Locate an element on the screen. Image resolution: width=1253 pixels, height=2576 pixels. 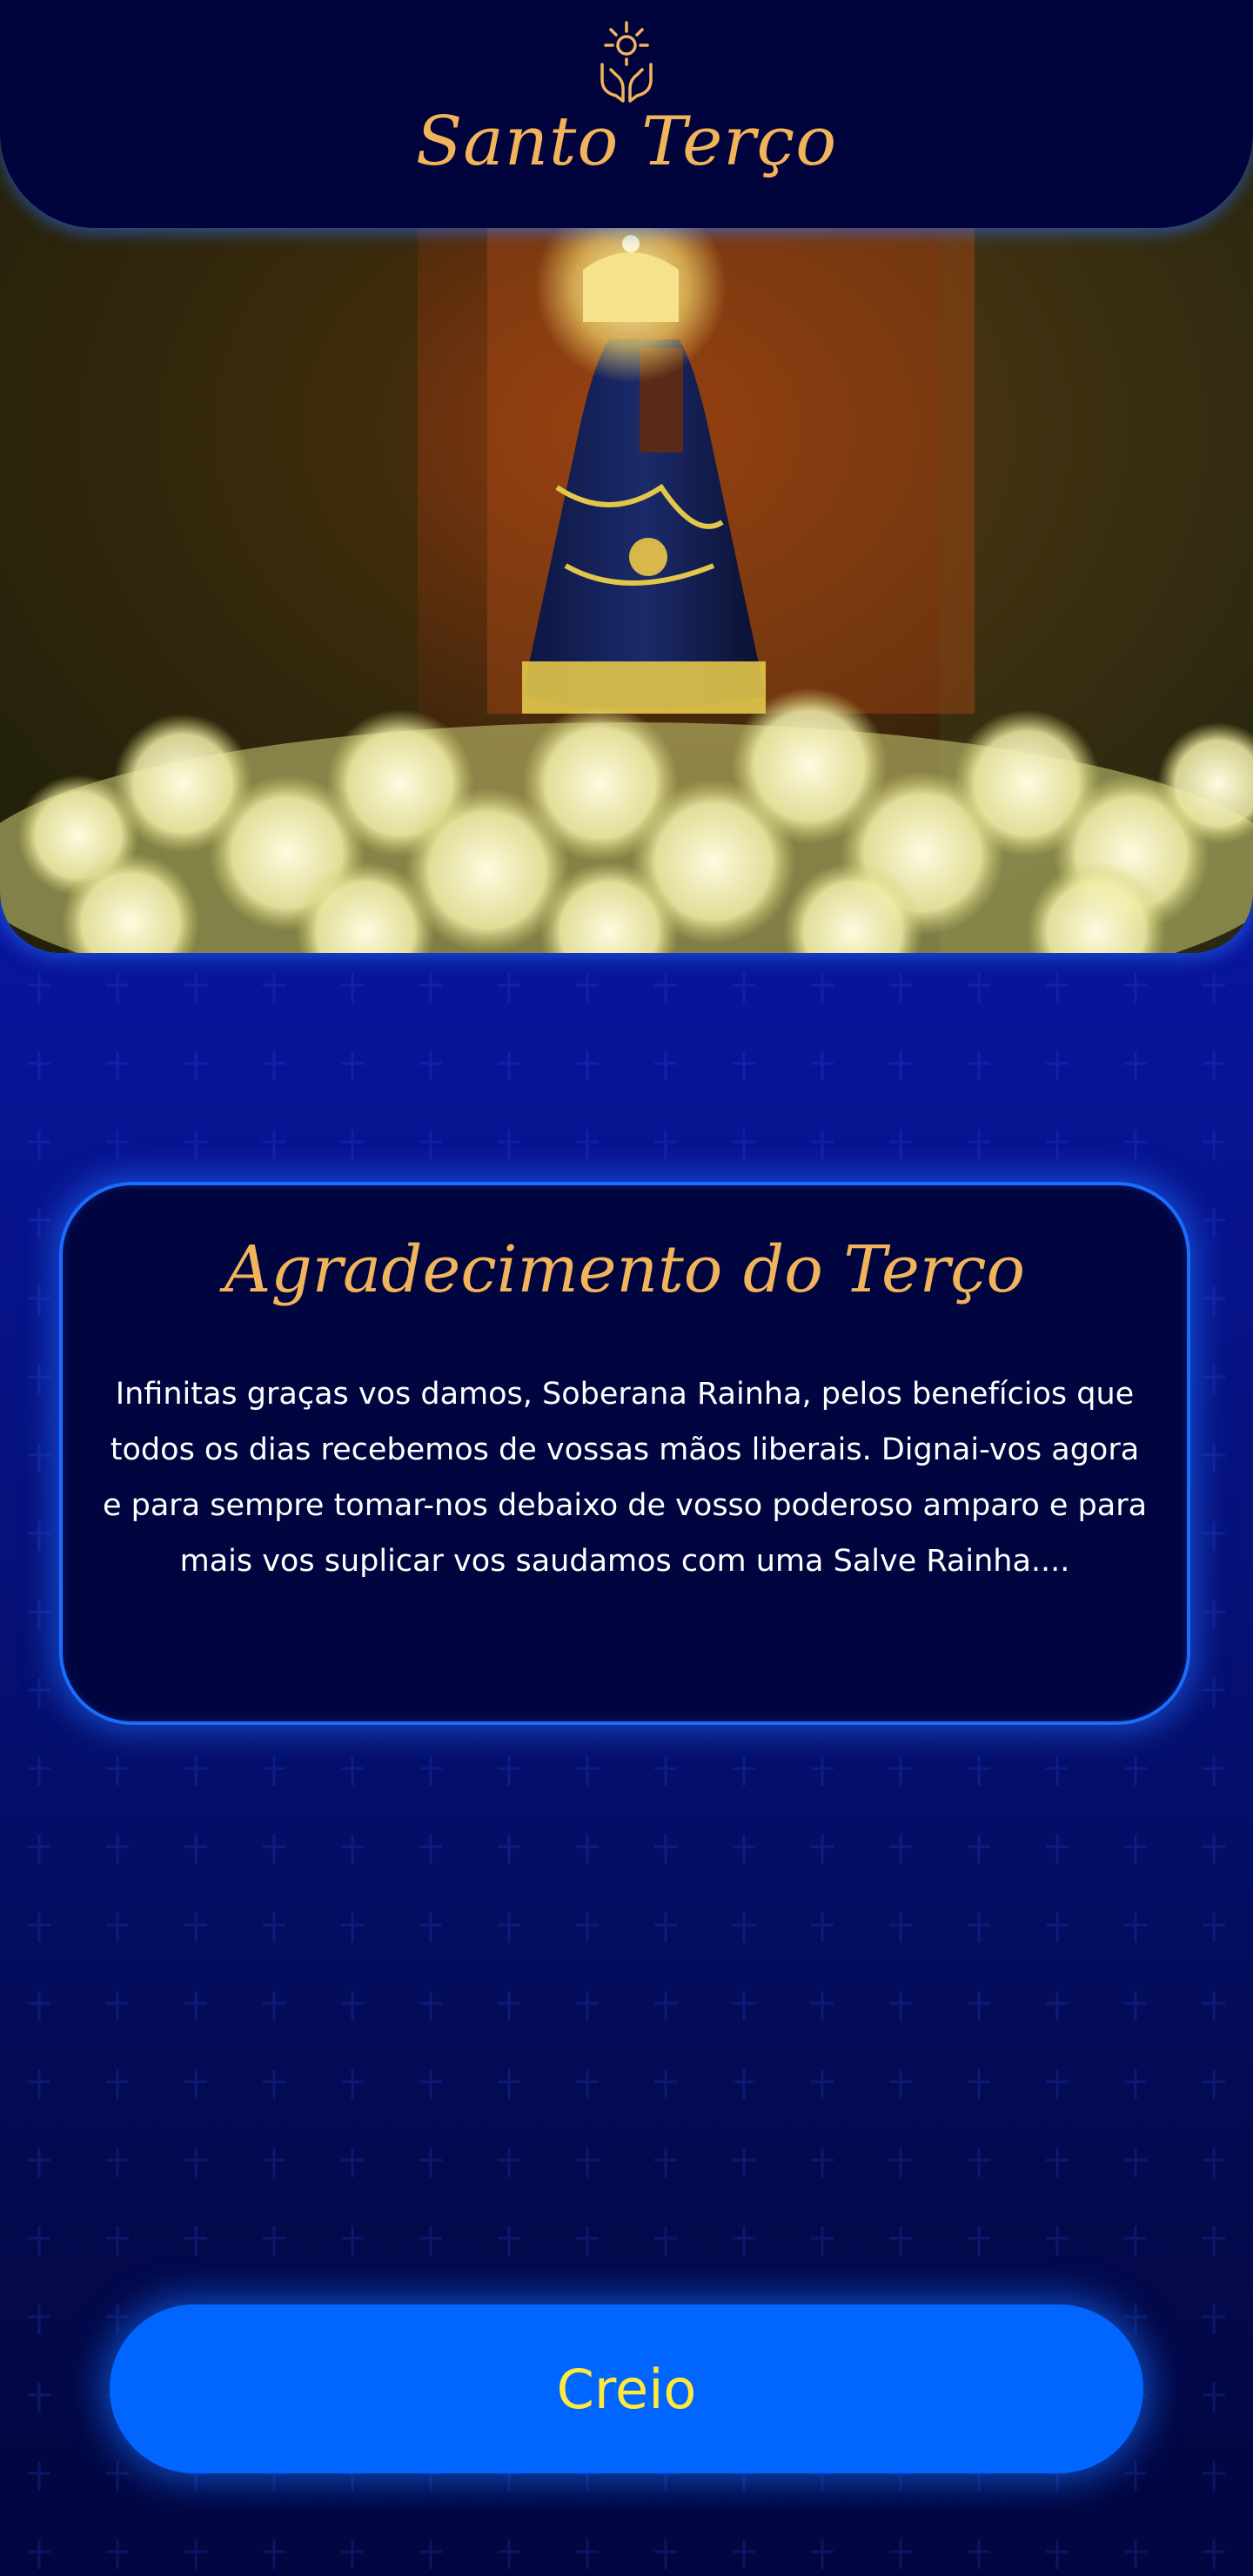
prayer-title: Agradecimento do Terço is located at coordinates (625, 1269).